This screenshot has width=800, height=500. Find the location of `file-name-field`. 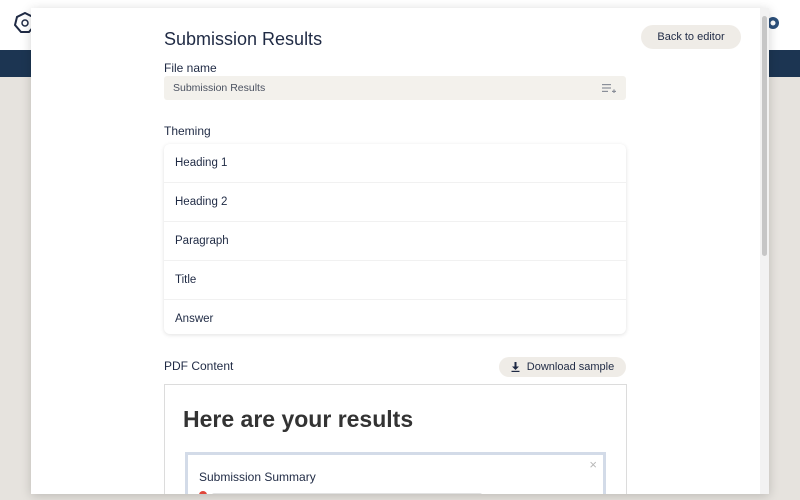

file-name-field is located at coordinates (395, 88).